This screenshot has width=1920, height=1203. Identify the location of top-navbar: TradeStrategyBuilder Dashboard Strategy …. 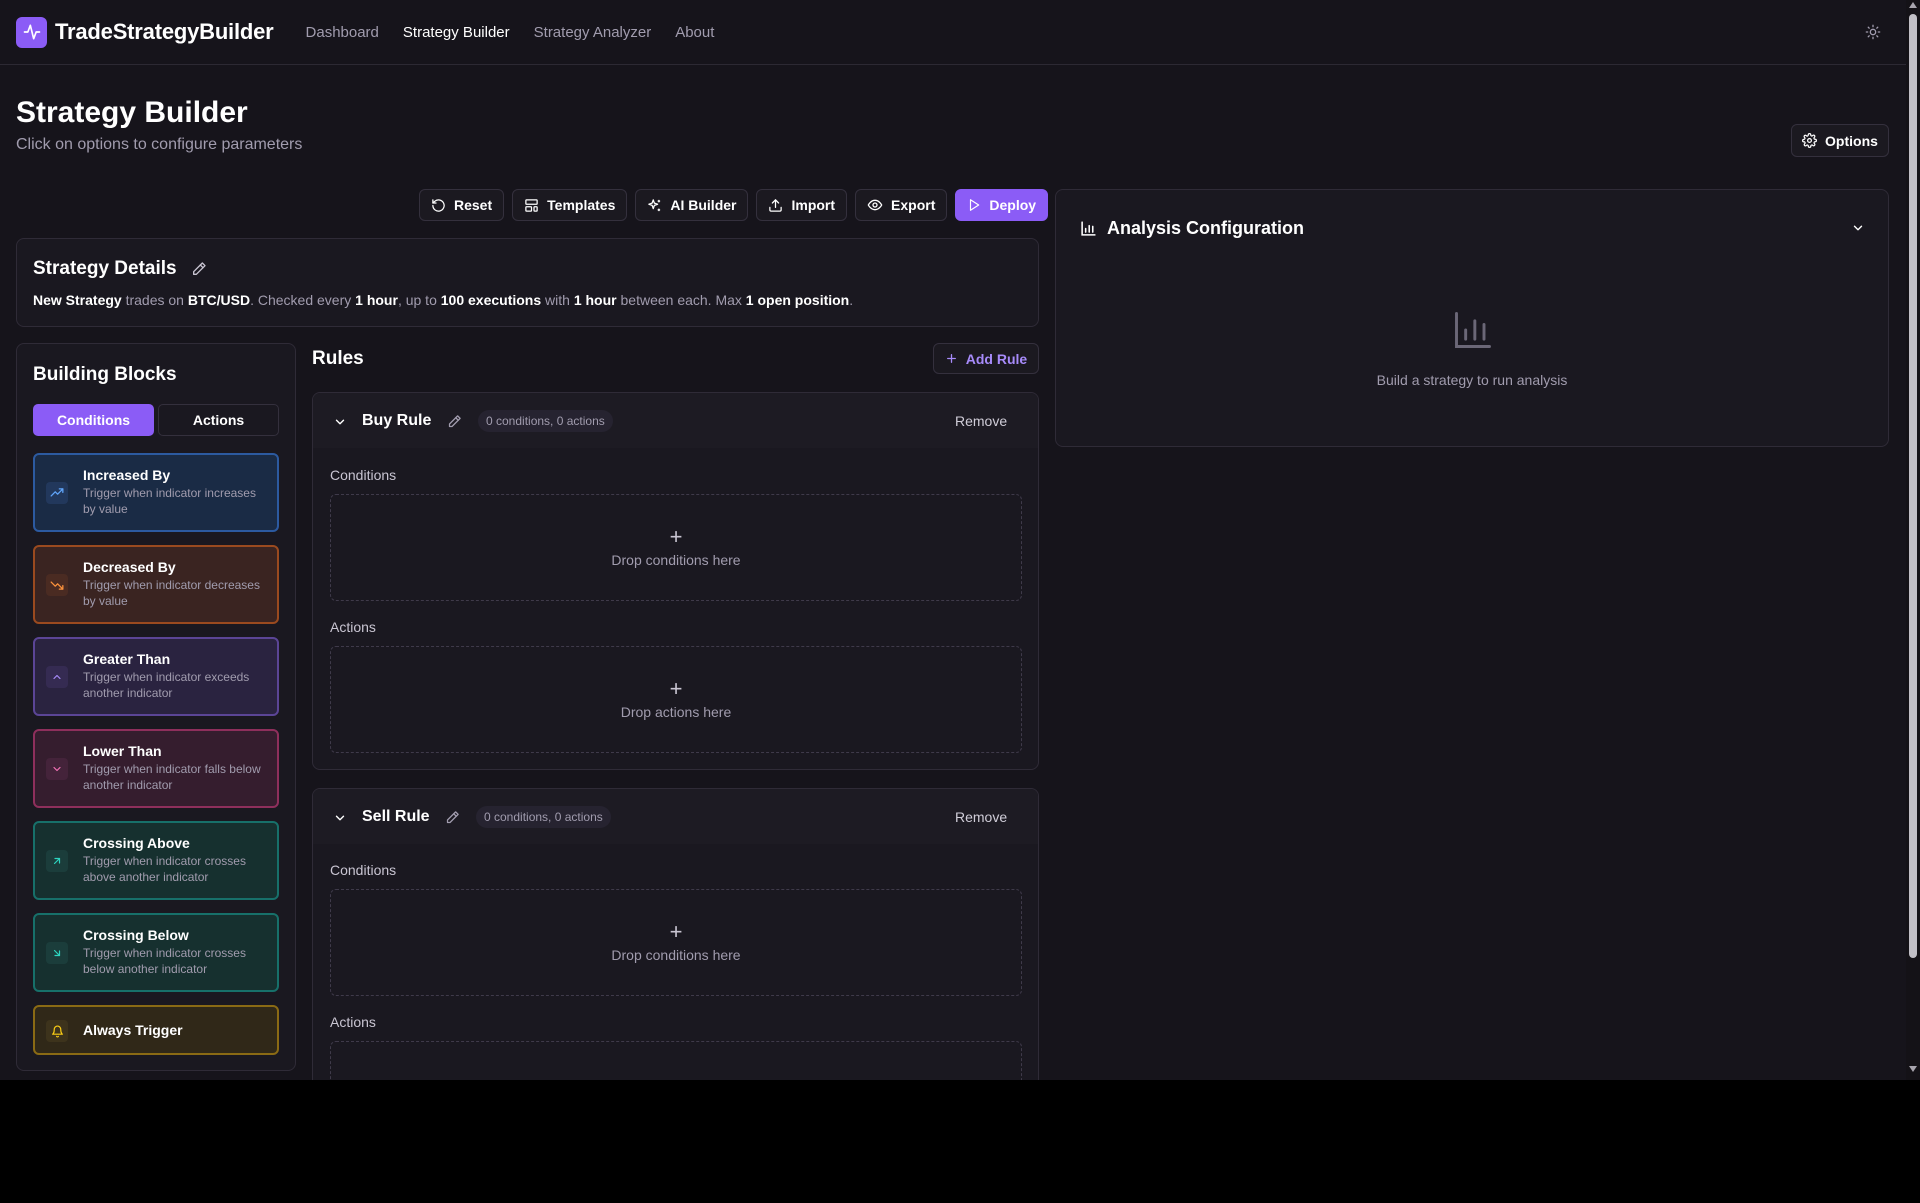
(953, 32).